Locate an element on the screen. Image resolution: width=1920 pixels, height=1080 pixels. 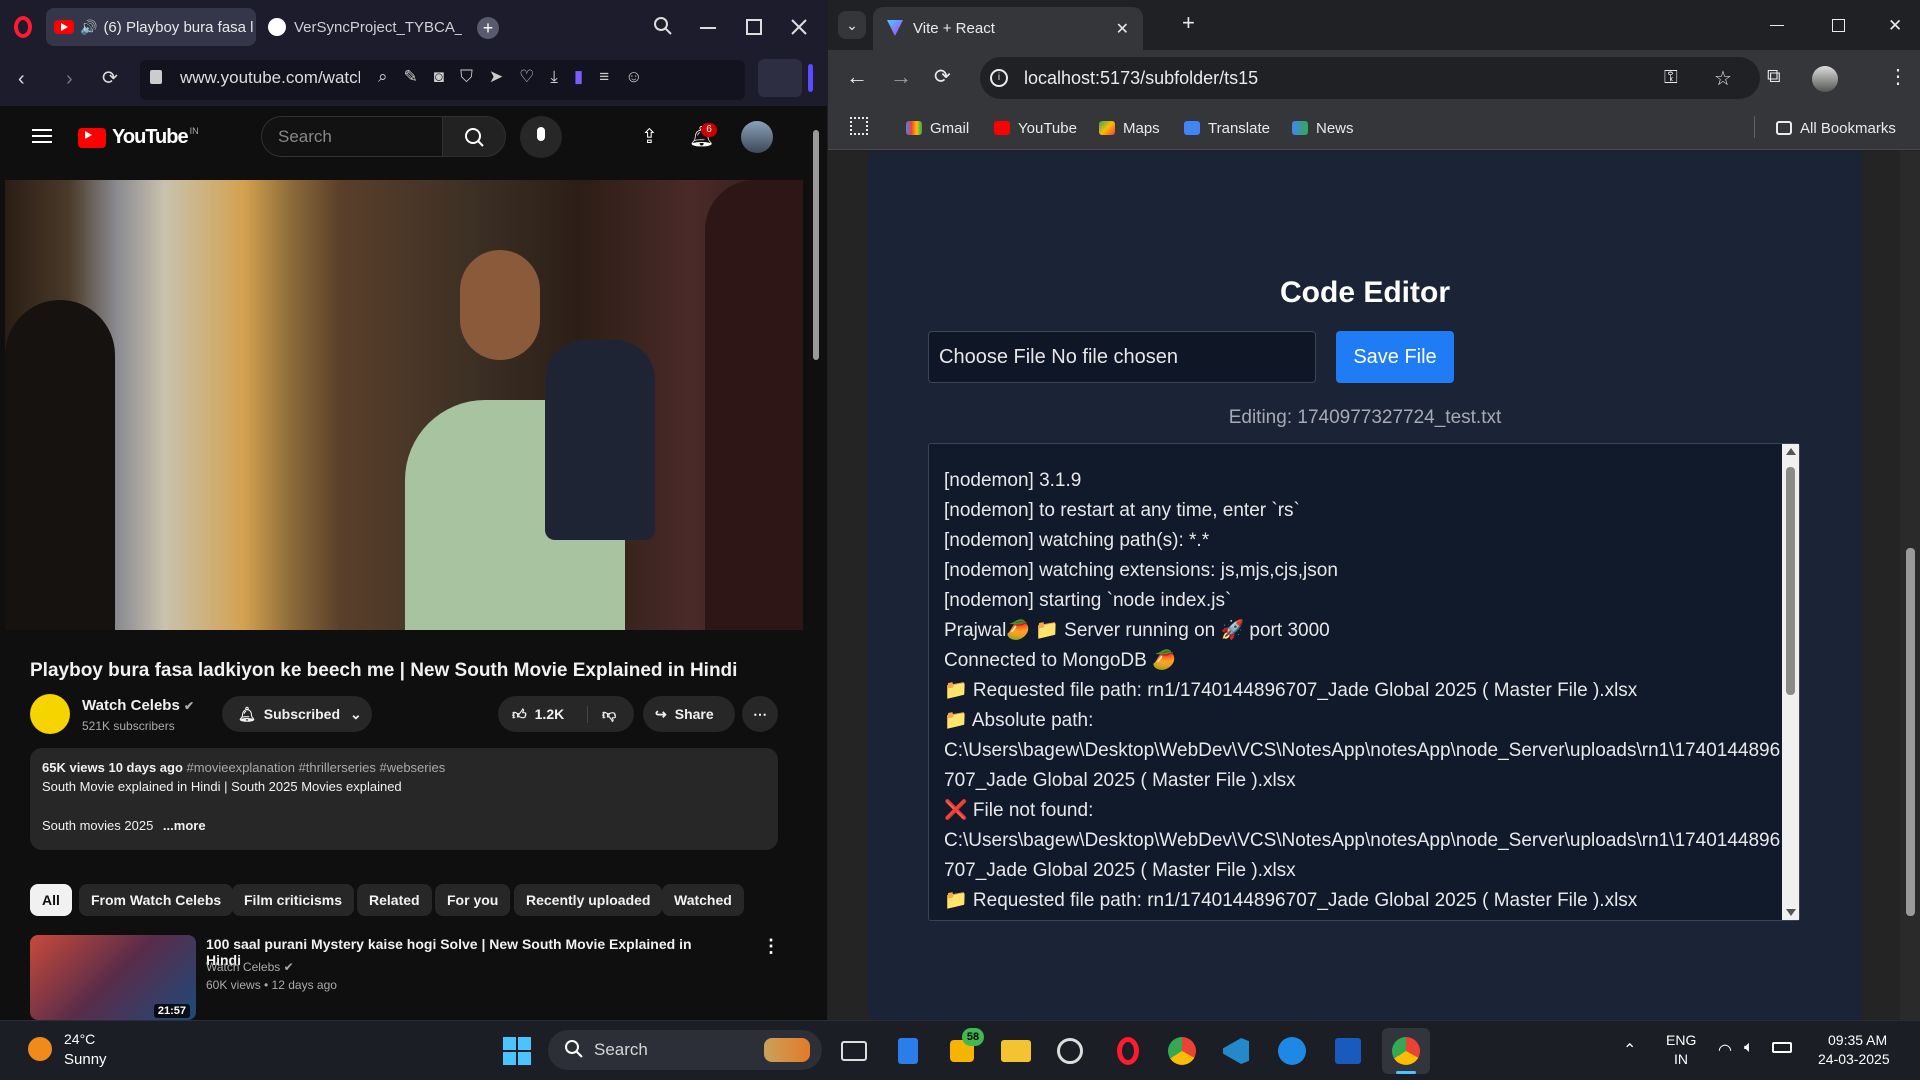
chip-recently-uploaded: Recently uploaded is located at coordinates (588, 900).